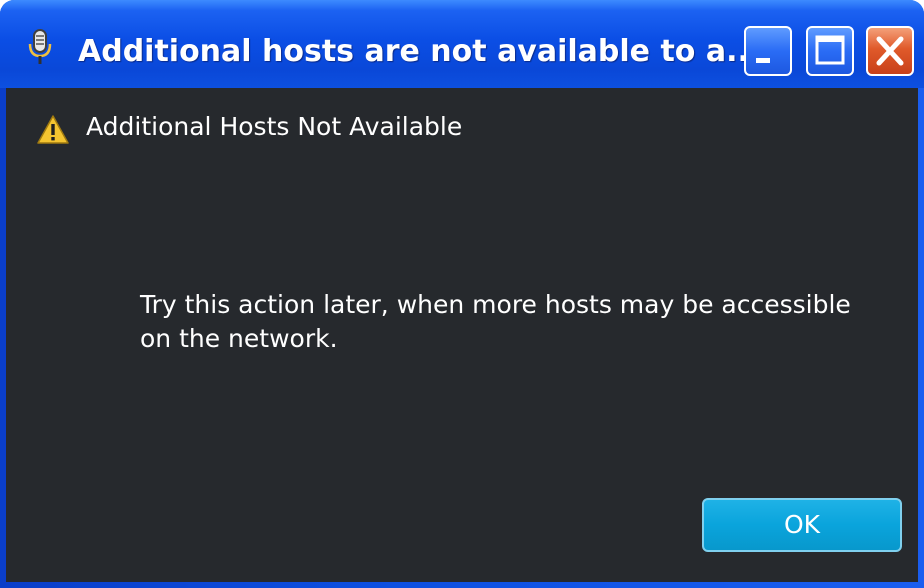 The width and height of the screenshot is (924, 588). What do you see at coordinates (763, 60) in the screenshot?
I see `minimize-icon` at bounding box center [763, 60].